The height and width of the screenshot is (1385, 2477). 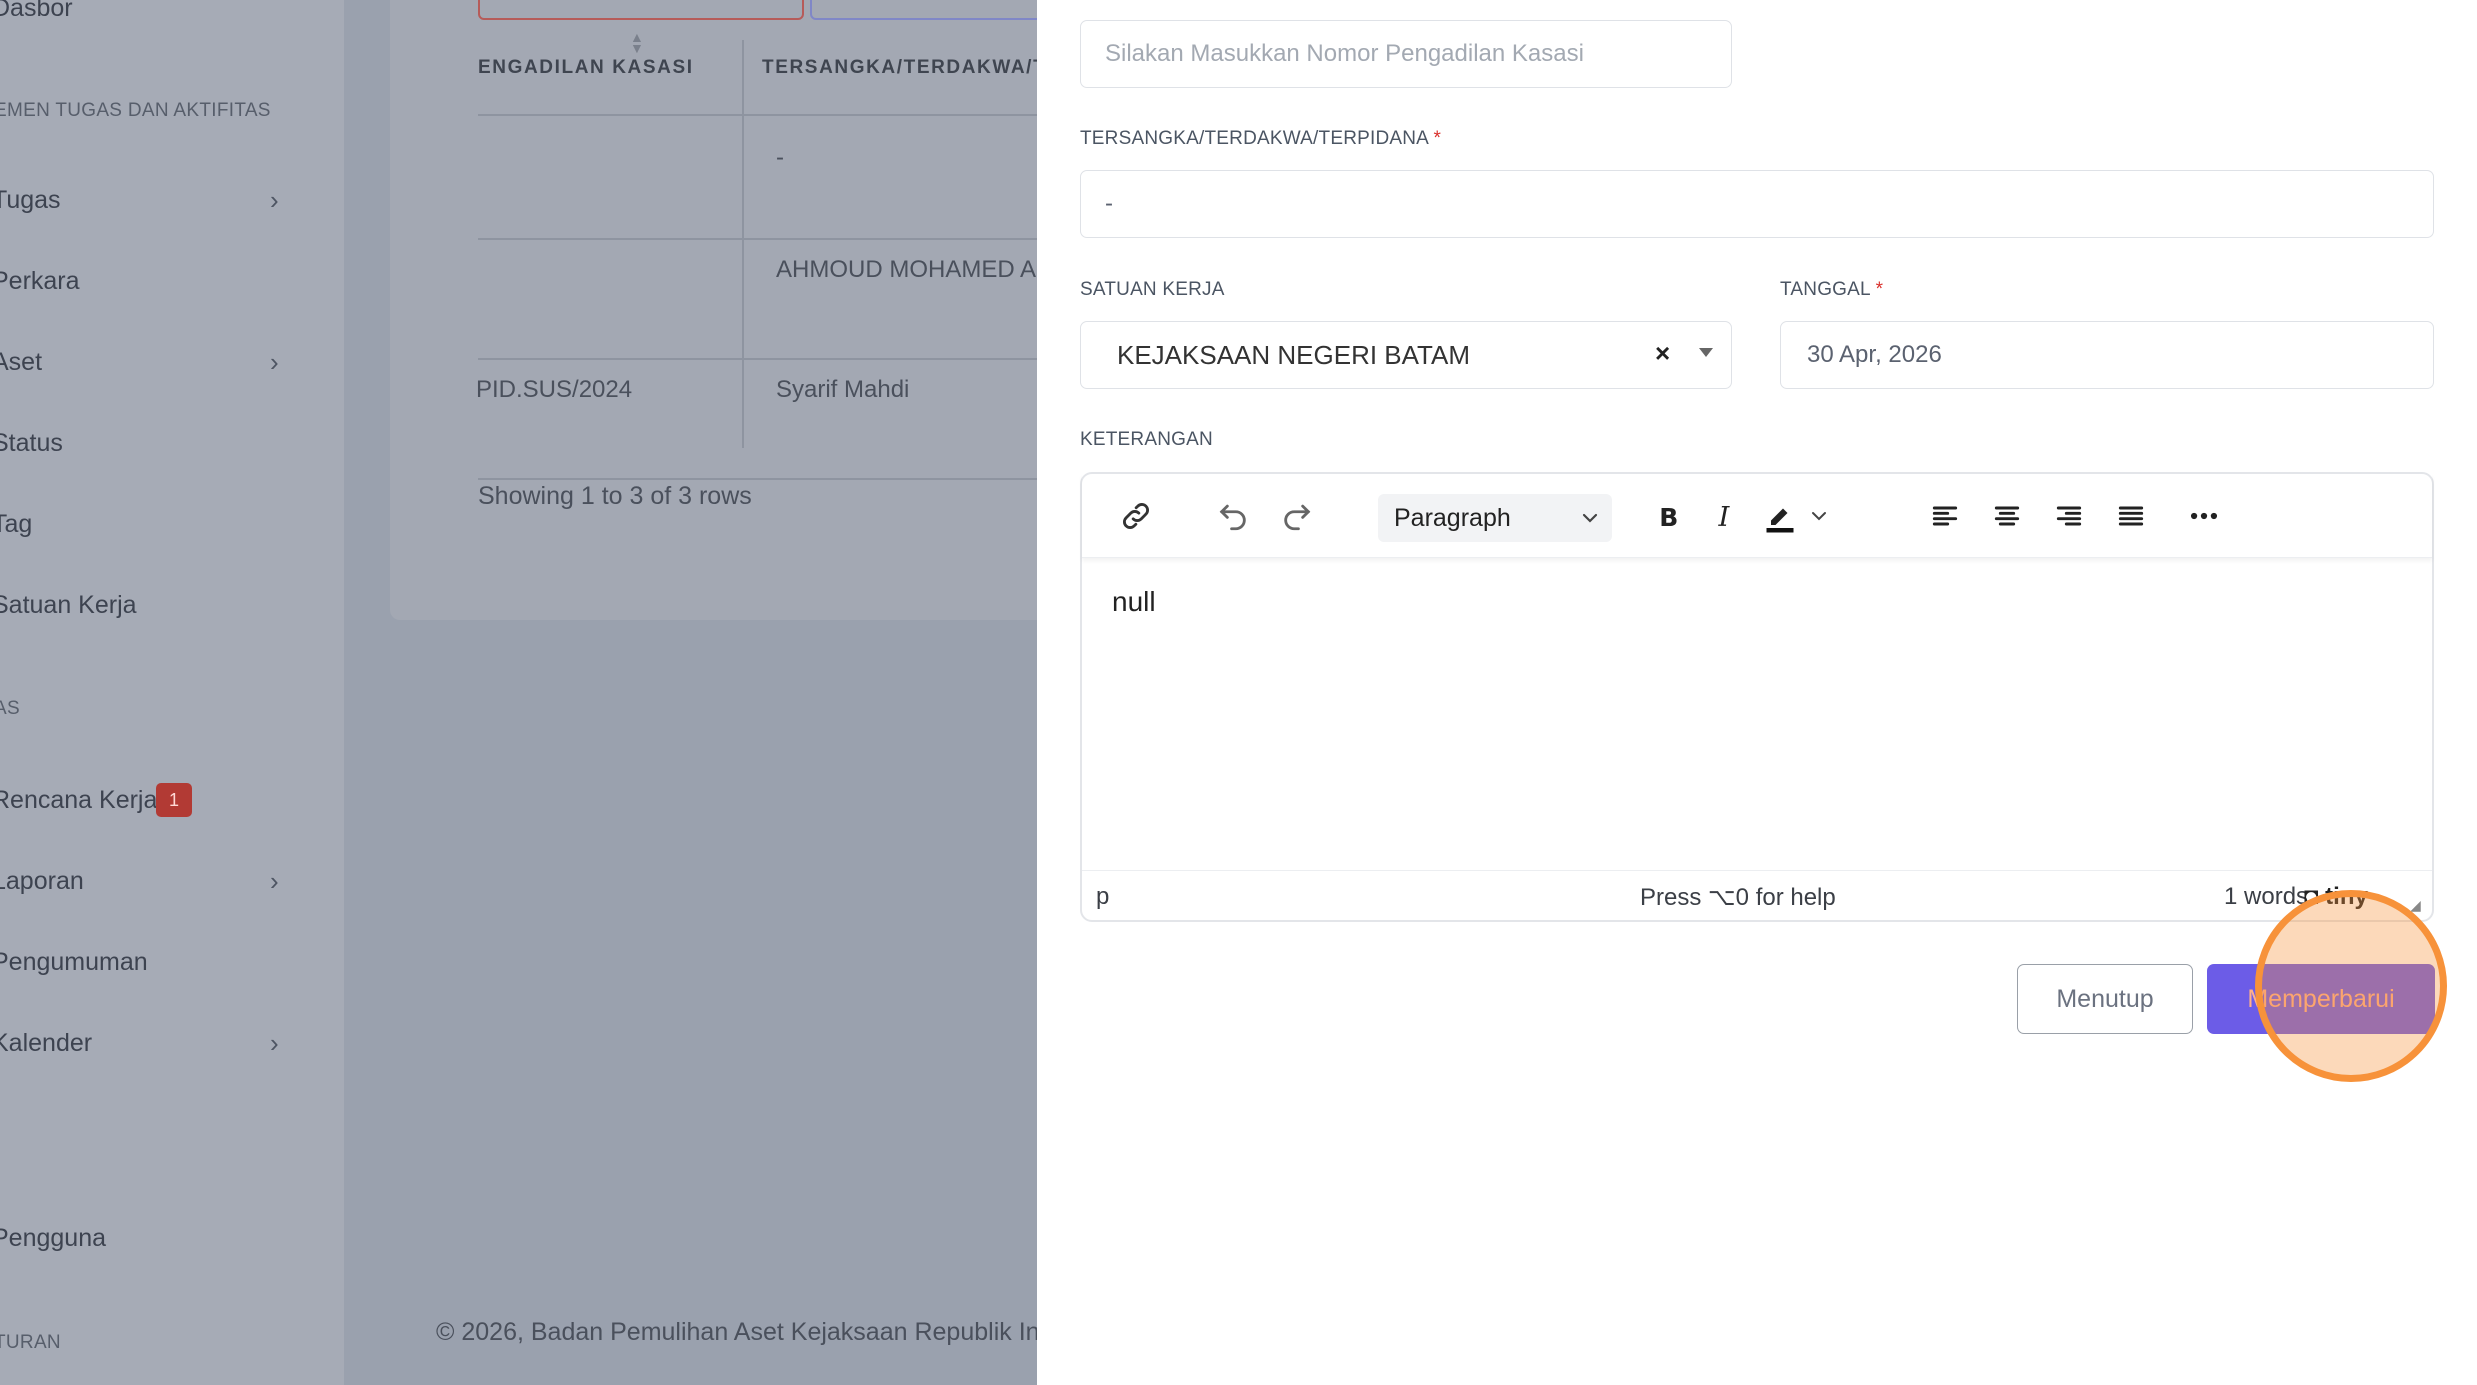 I want to click on sidebar-item-label: Kalender, so click(x=46, y=1042).